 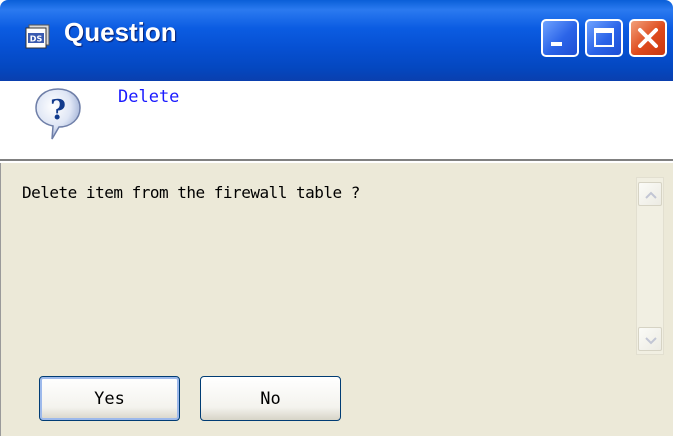 What do you see at coordinates (270, 398) in the screenshot?
I see `no-button: No` at bounding box center [270, 398].